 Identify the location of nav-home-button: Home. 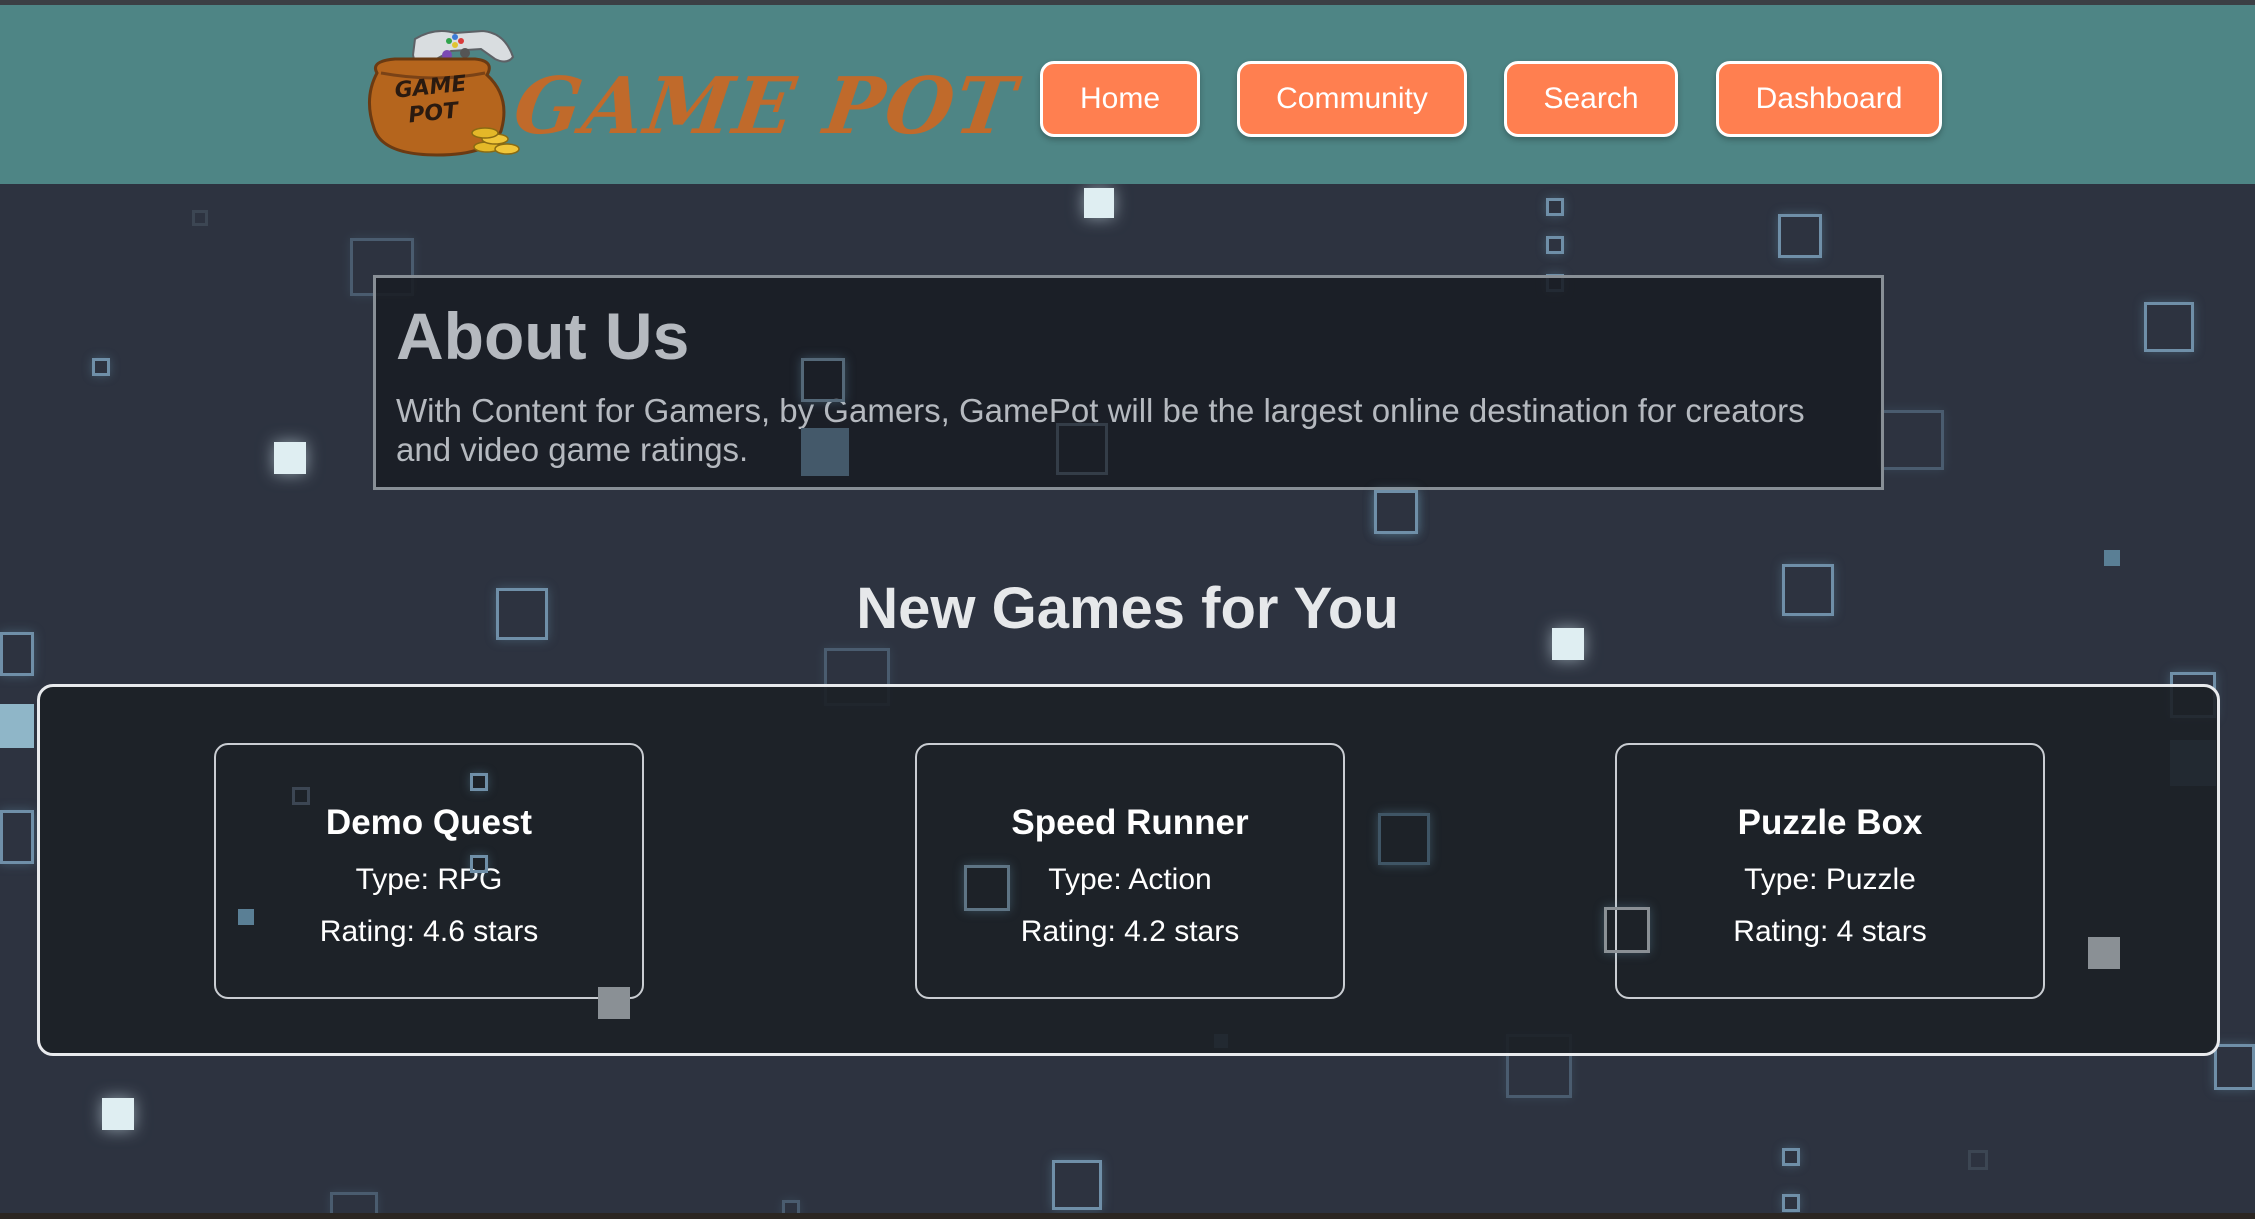
(1120, 99).